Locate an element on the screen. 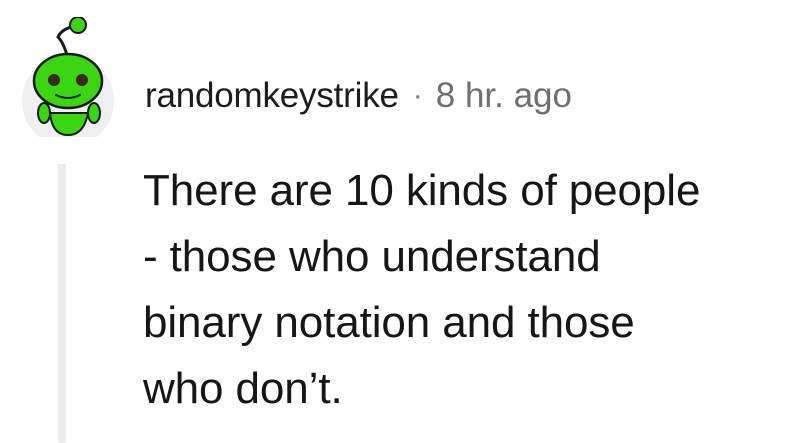 The height and width of the screenshot is (443, 800). username-link: randomkeystrike is located at coordinates (272, 96).